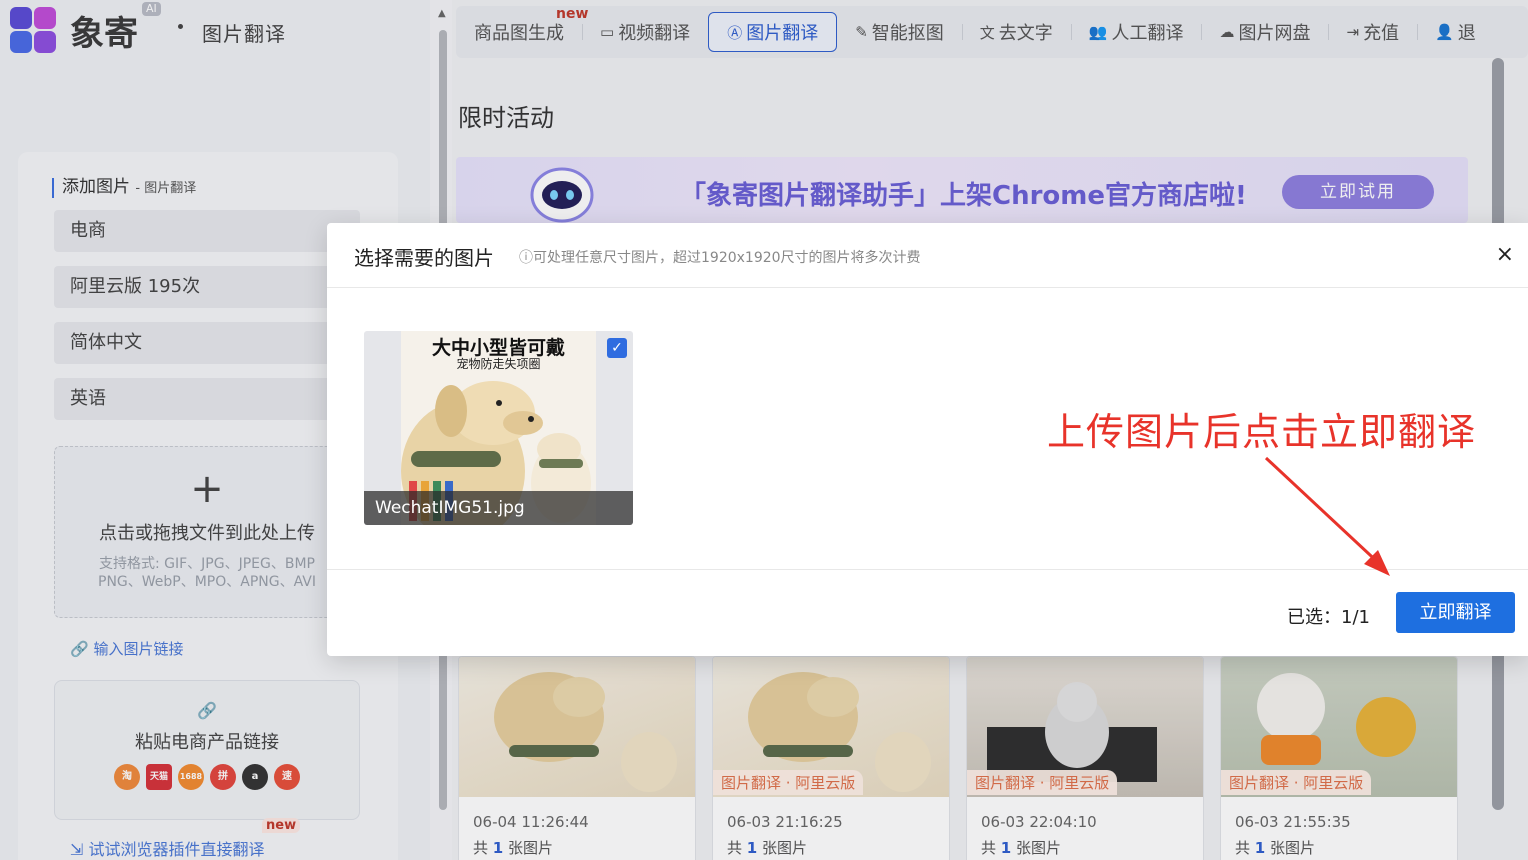 This screenshot has width=1528, height=860. Describe the element at coordinates (1505, 254) in the screenshot. I see `close-icon: ×` at that location.